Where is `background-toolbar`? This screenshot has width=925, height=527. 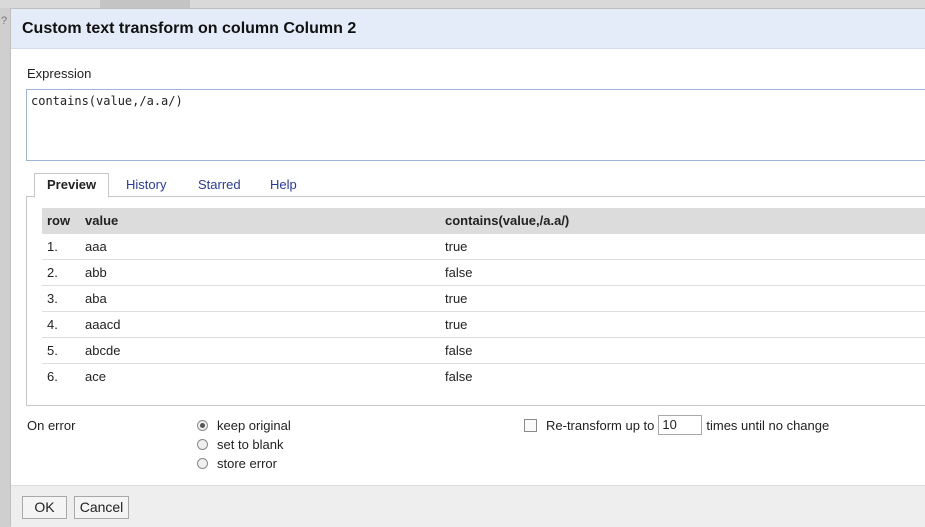 background-toolbar is located at coordinates (145, 4).